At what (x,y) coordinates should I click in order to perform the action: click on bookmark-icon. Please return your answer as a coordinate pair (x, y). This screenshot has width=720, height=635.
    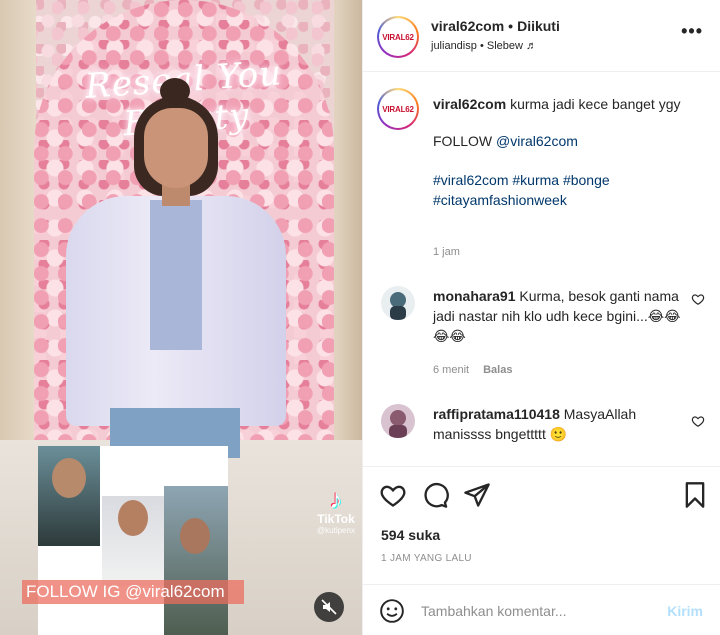
    Looking at the image, I should click on (695, 495).